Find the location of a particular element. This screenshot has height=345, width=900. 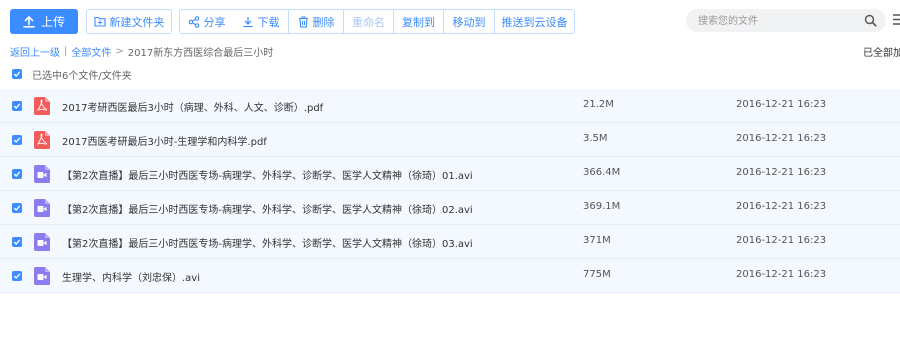

file-size: 369.1M is located at coordinates (602, 206).